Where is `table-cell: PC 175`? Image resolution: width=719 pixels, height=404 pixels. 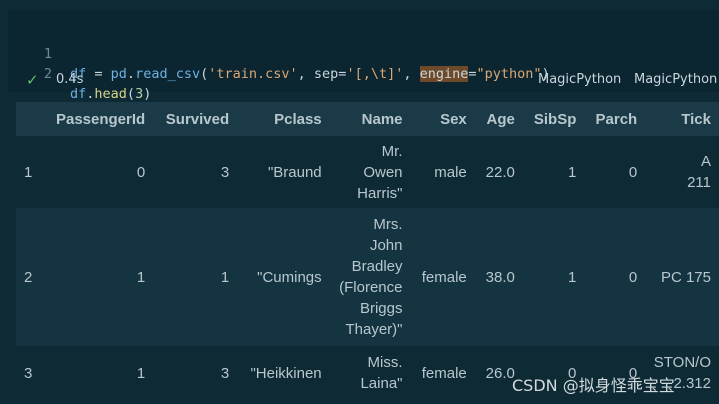 table-cell: PC 175 is located at coordinates (682, 277).